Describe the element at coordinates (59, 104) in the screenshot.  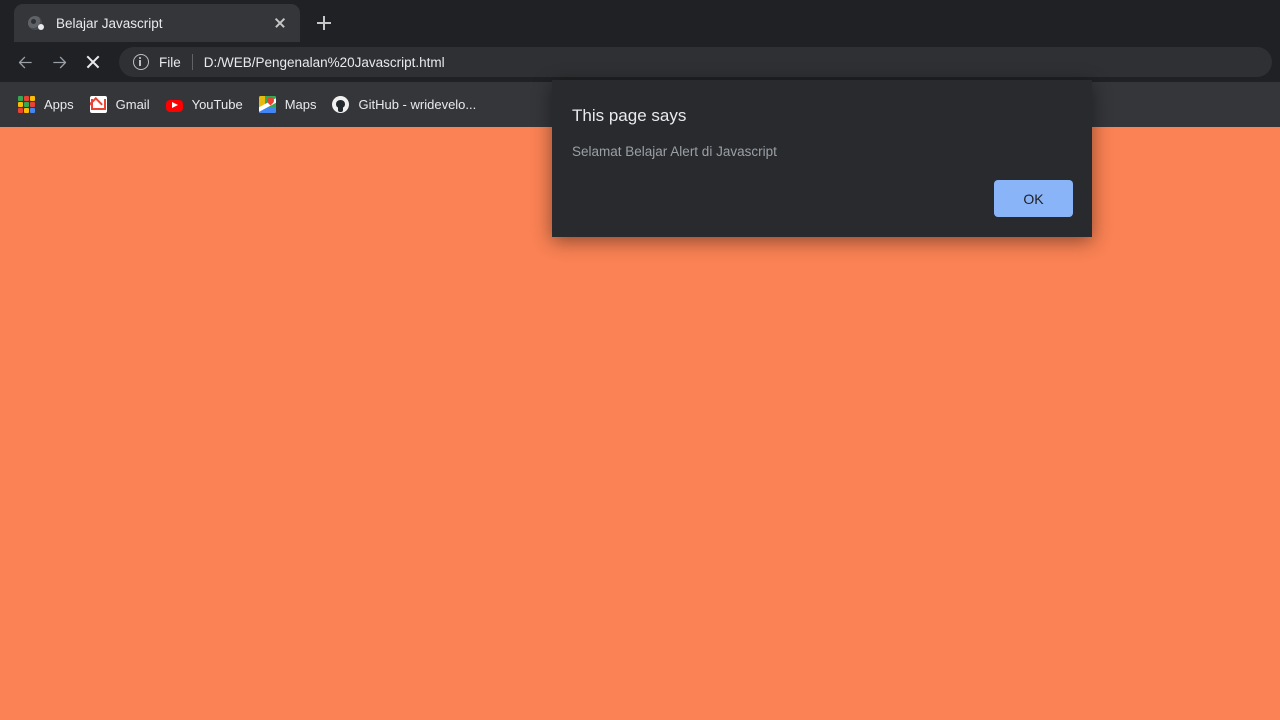
I see `bookmark-label: Apps` at that location.